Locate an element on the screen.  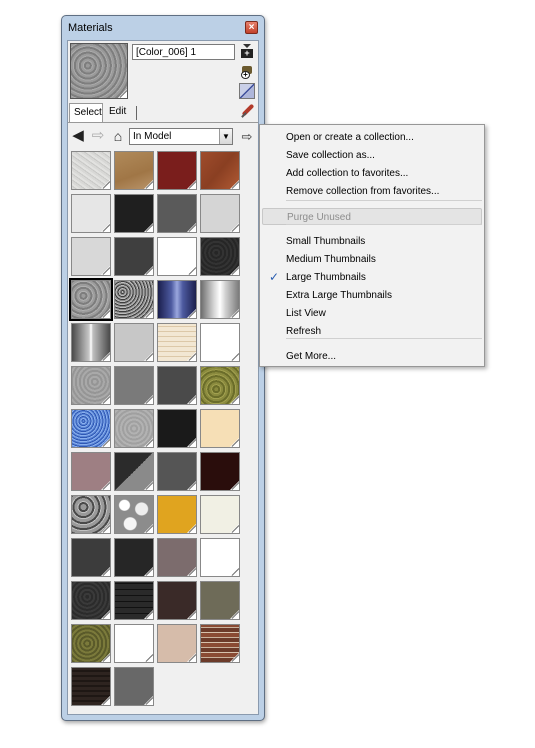
details-arrow-icon: ⇨ is located at coordinates (247, 137).